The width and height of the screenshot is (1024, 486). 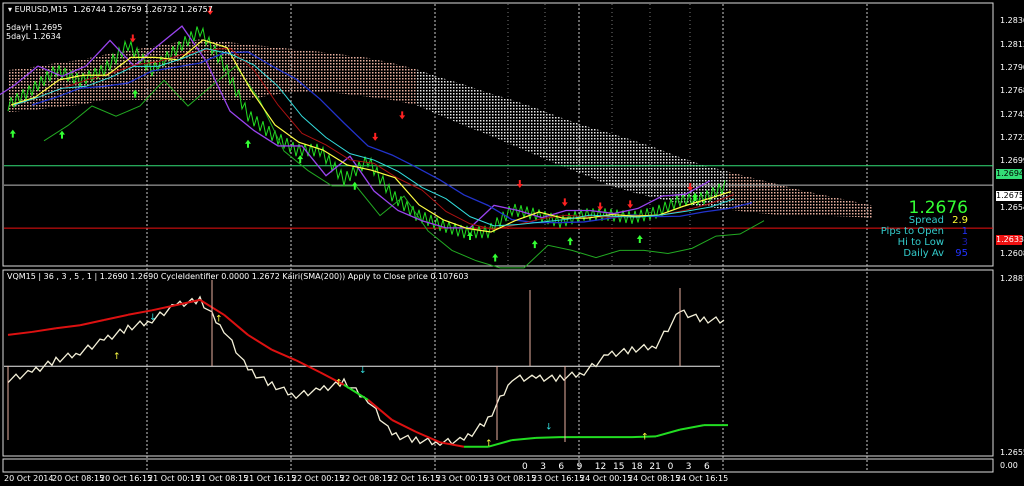 What do you see at coordinates (961, 253) in the screenshot?
I see `daily-av-value: 95` at bounding box center [961, 253].